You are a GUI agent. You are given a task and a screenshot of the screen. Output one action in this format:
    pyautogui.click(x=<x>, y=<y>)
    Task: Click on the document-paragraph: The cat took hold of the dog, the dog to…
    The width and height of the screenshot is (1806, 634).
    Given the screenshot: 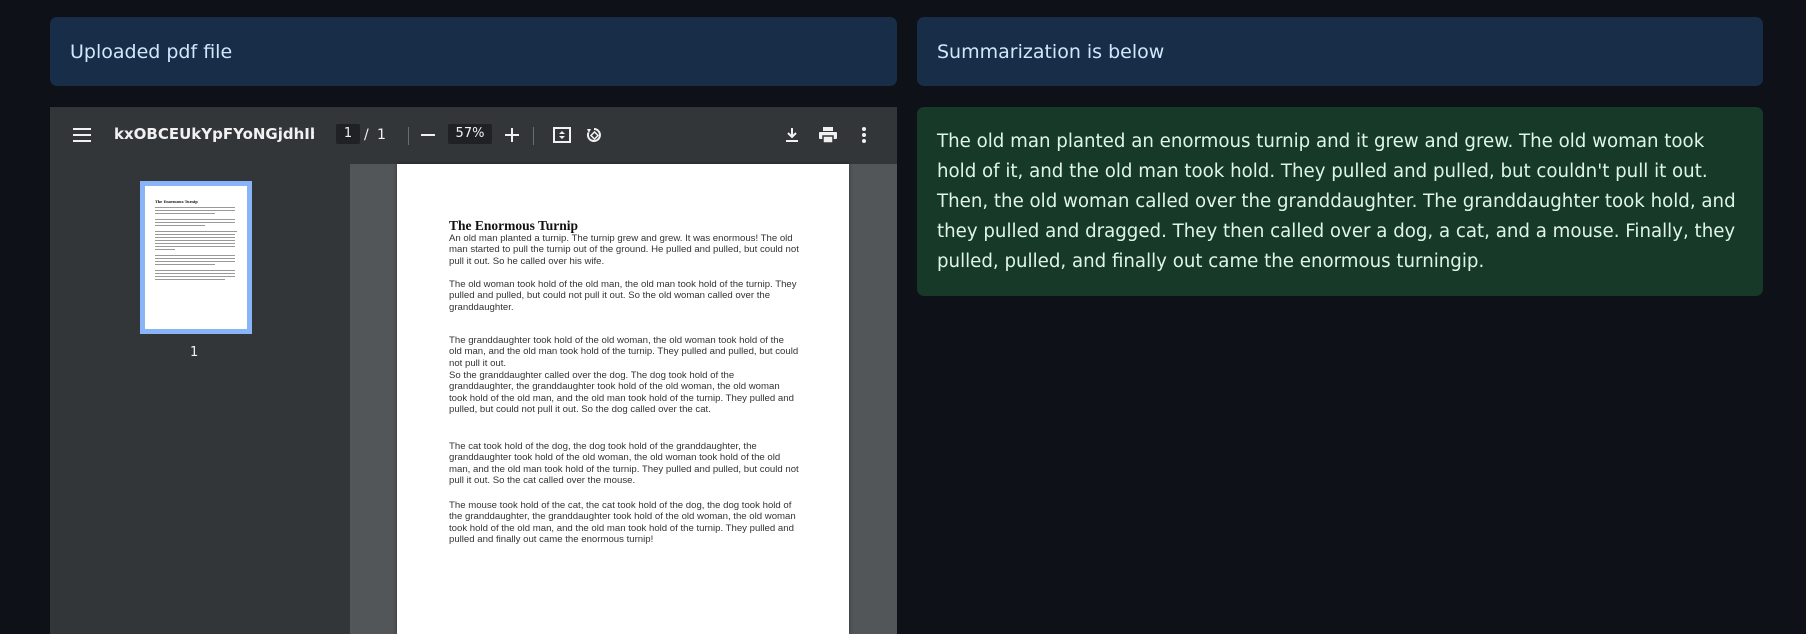 What is the action you would take?
    pyautogui.click(x=624, y=463)
    